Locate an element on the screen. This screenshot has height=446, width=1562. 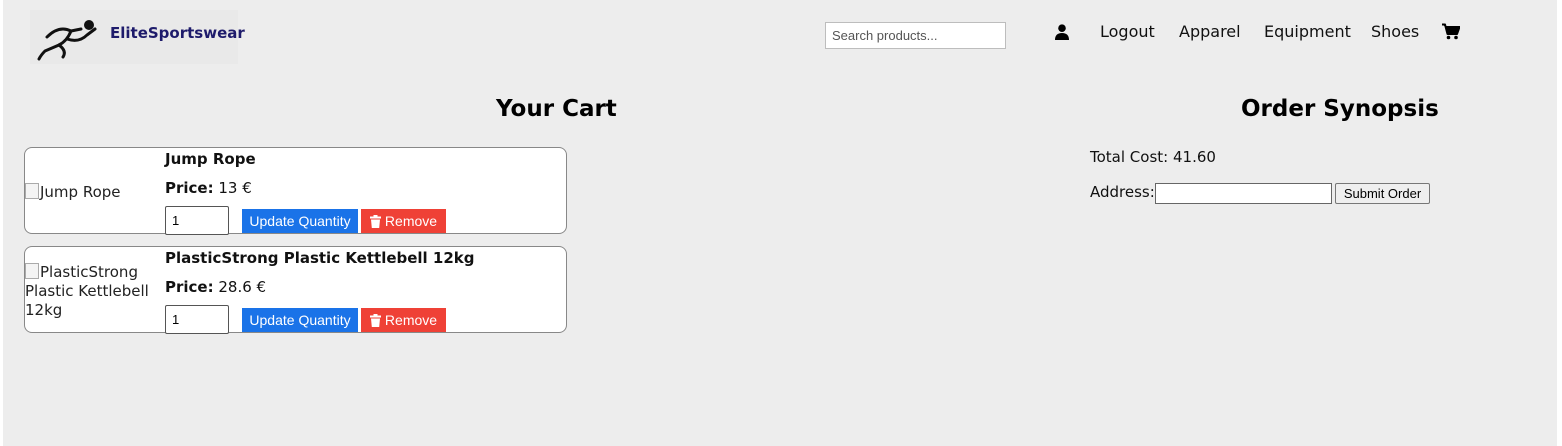
product-price: Price: 13 € is located at coordinates (208, 188).